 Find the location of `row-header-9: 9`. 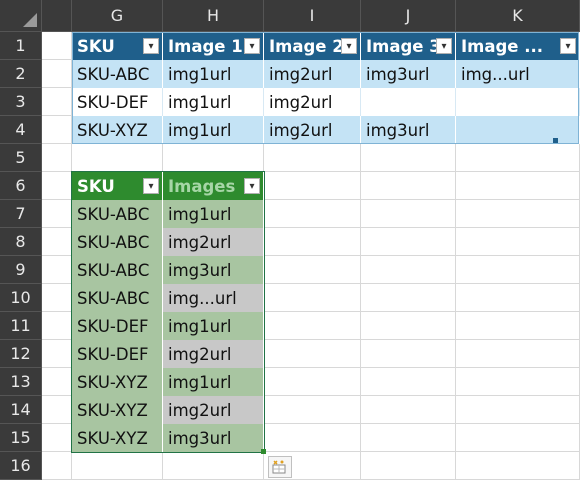

row-header-9: 9 is located at coordinates (21, 270).